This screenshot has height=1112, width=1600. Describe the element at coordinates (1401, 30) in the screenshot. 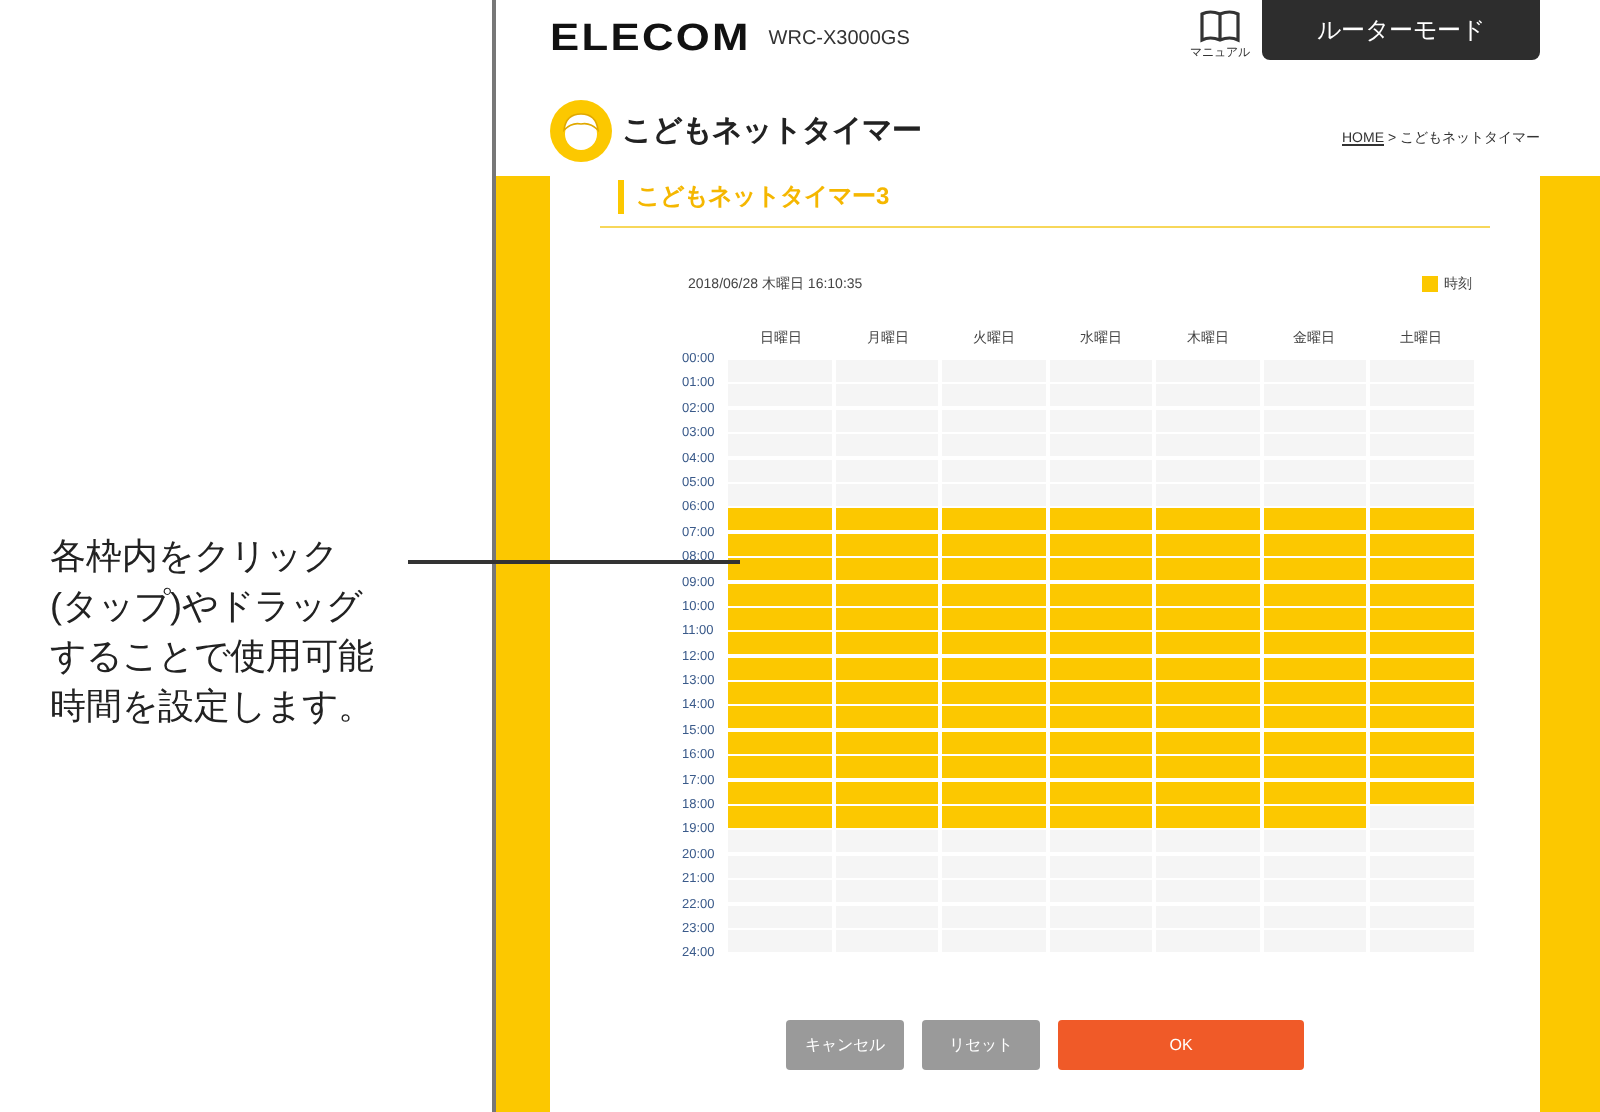

I see `router-mode-button: ルーターモード` at that location.